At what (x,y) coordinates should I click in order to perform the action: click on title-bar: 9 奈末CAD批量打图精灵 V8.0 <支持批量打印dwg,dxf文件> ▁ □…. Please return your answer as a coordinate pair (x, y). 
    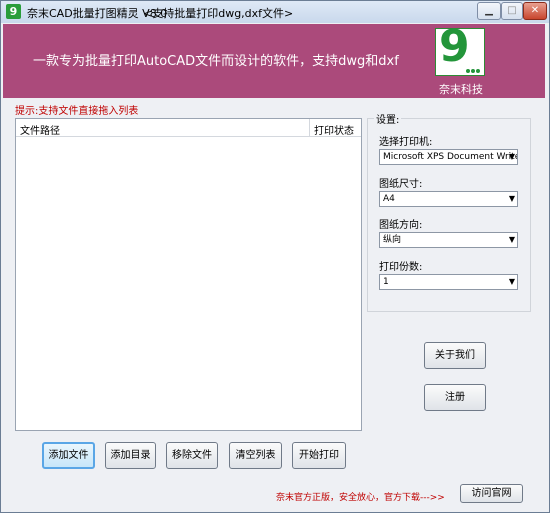
    Looking at the image, I should click on (275, 12).